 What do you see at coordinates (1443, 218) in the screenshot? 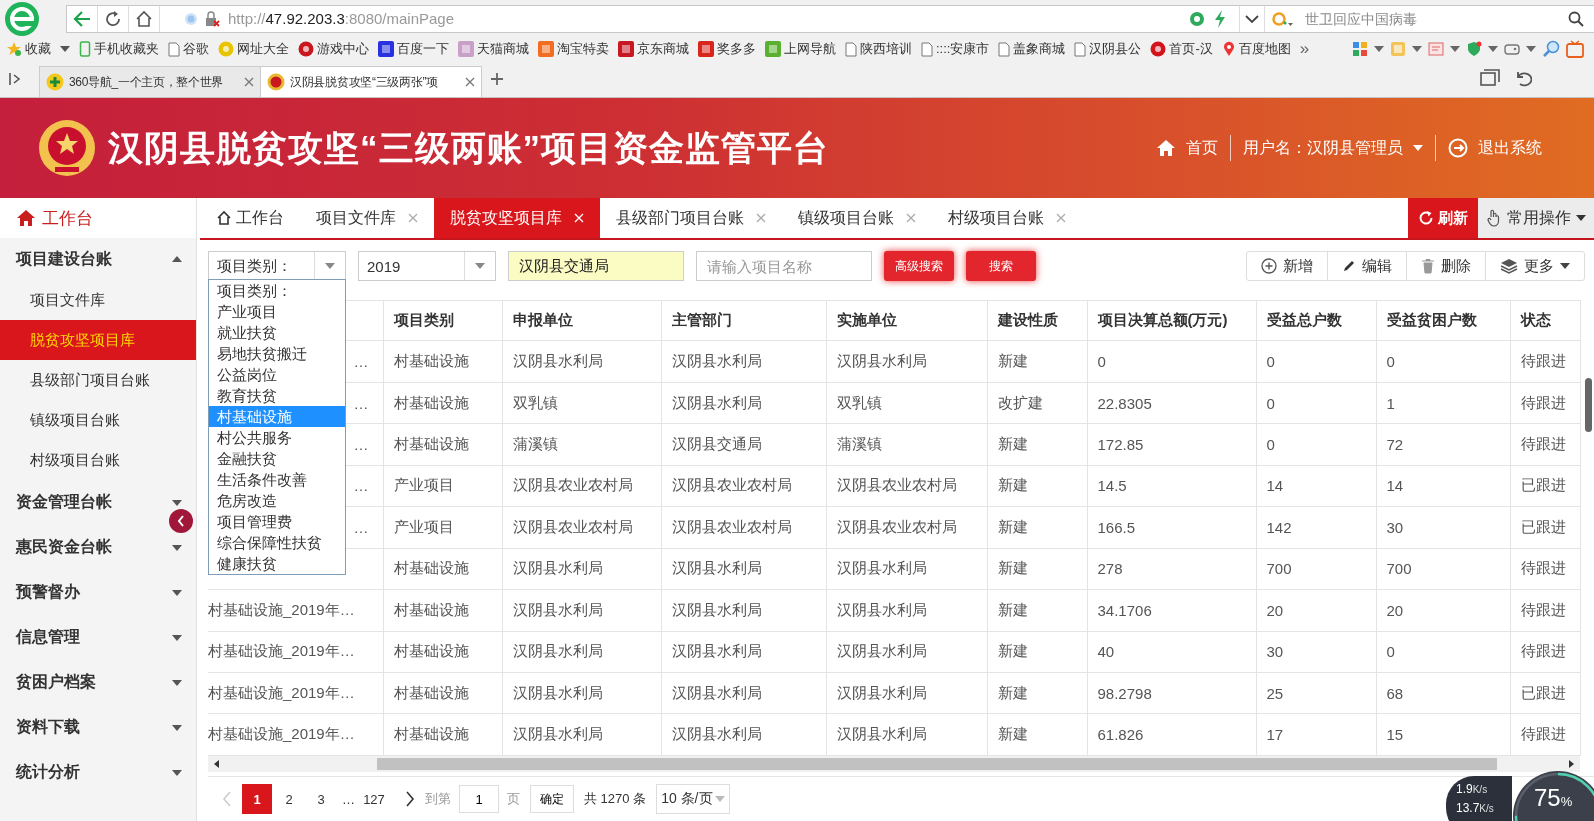
I see `refresh-button: 刷新` at bounding box center [1443, 218].